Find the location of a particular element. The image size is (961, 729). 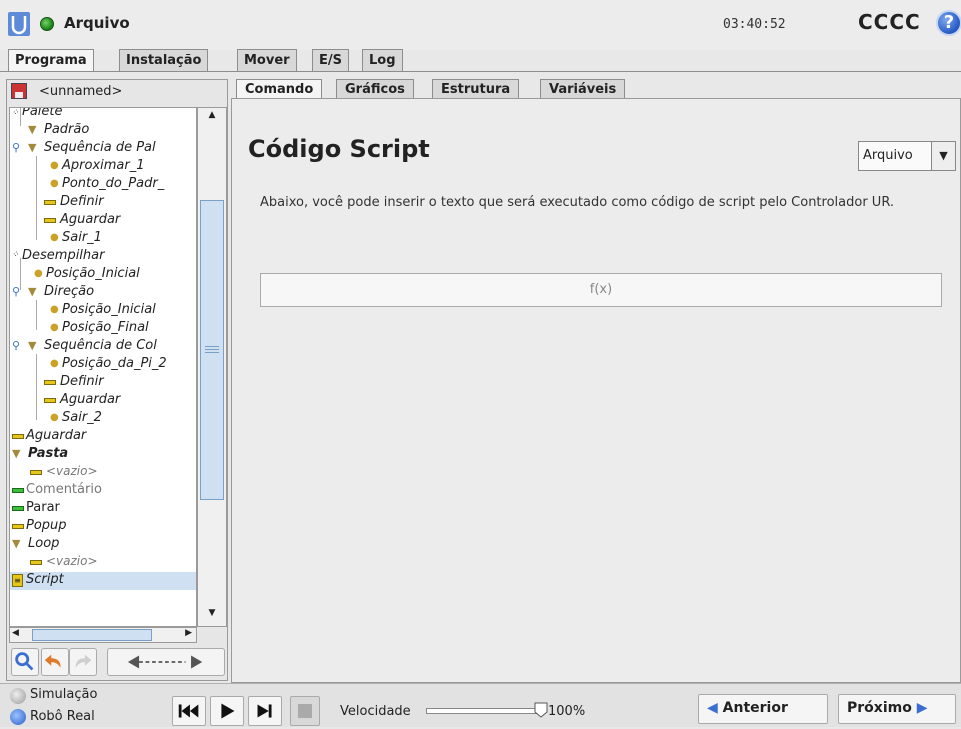

redo-icon is located at coordinates (83, 661).